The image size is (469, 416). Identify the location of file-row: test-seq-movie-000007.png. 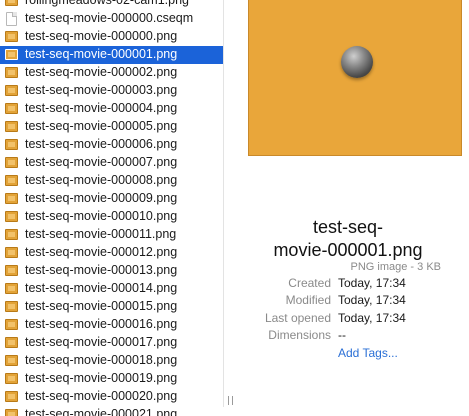
(111, 163).